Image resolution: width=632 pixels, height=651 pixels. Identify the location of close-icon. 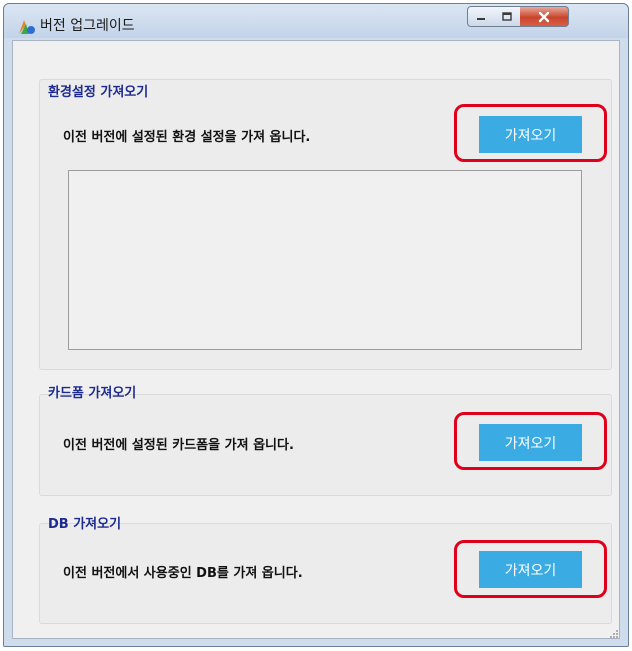
(544, 16).